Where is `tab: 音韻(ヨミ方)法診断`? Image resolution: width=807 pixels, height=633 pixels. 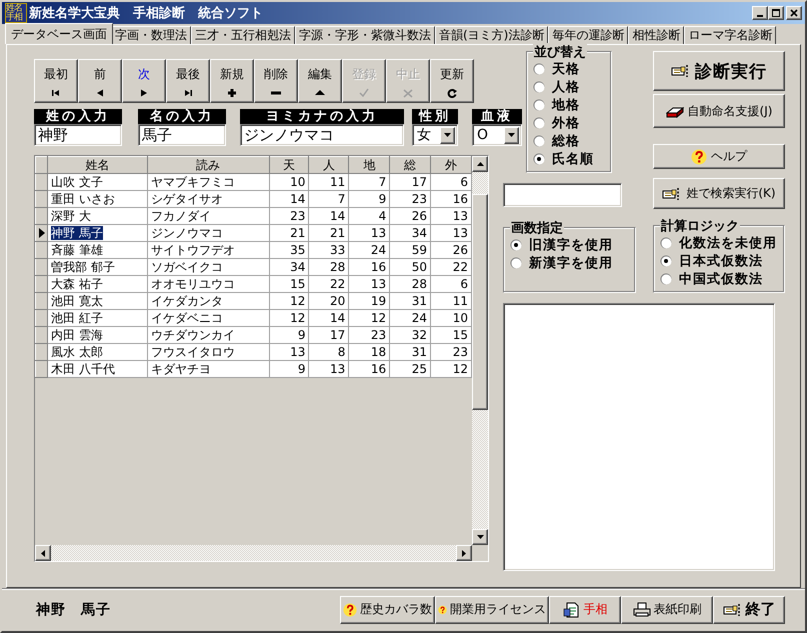 tab: 音韻(ヨミ方)法診断 is located at coordinates (491, 35).